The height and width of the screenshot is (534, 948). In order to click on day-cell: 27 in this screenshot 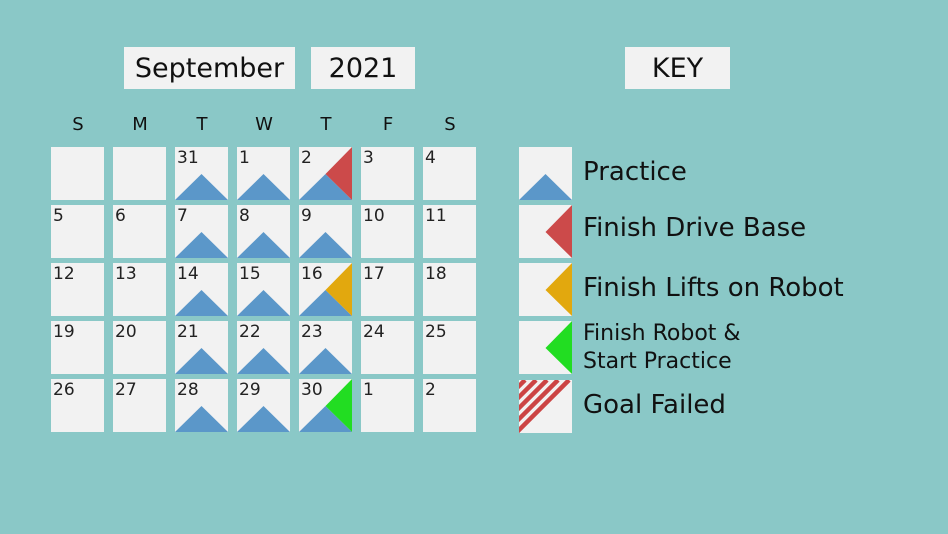, I will do `click(139, 405)`.